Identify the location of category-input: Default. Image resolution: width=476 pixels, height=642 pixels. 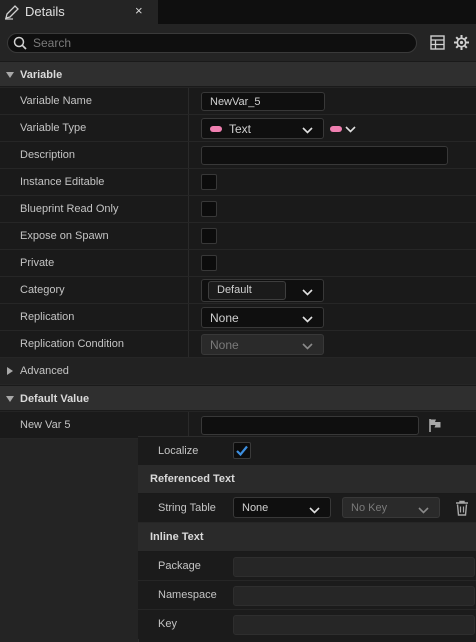
(247, 290).